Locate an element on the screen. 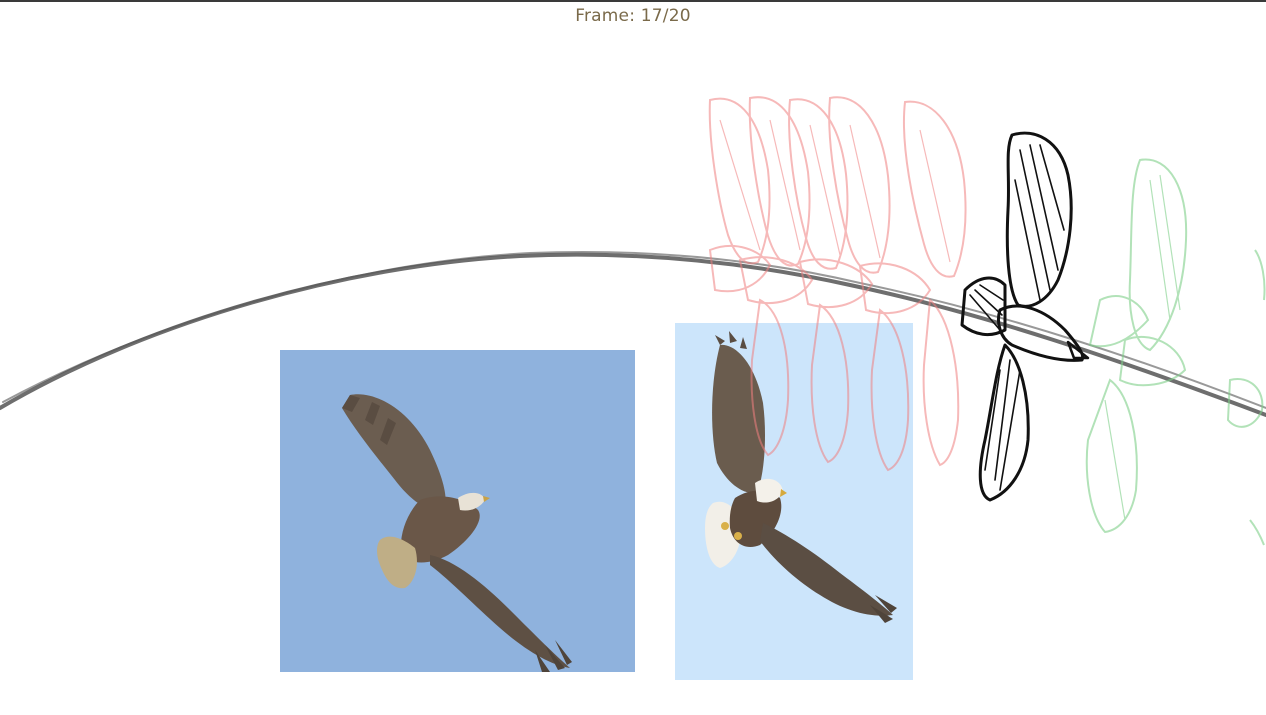  window-top-border is located at coordinates (633, 1).